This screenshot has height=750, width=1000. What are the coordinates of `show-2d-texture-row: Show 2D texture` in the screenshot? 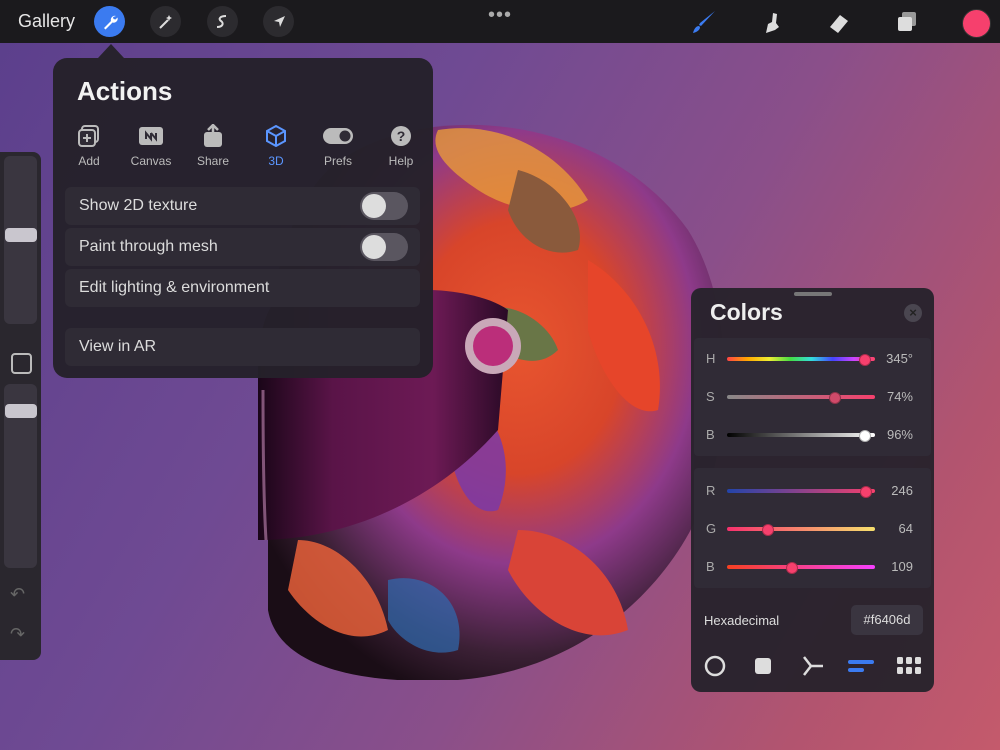 It's located at (242, 206).